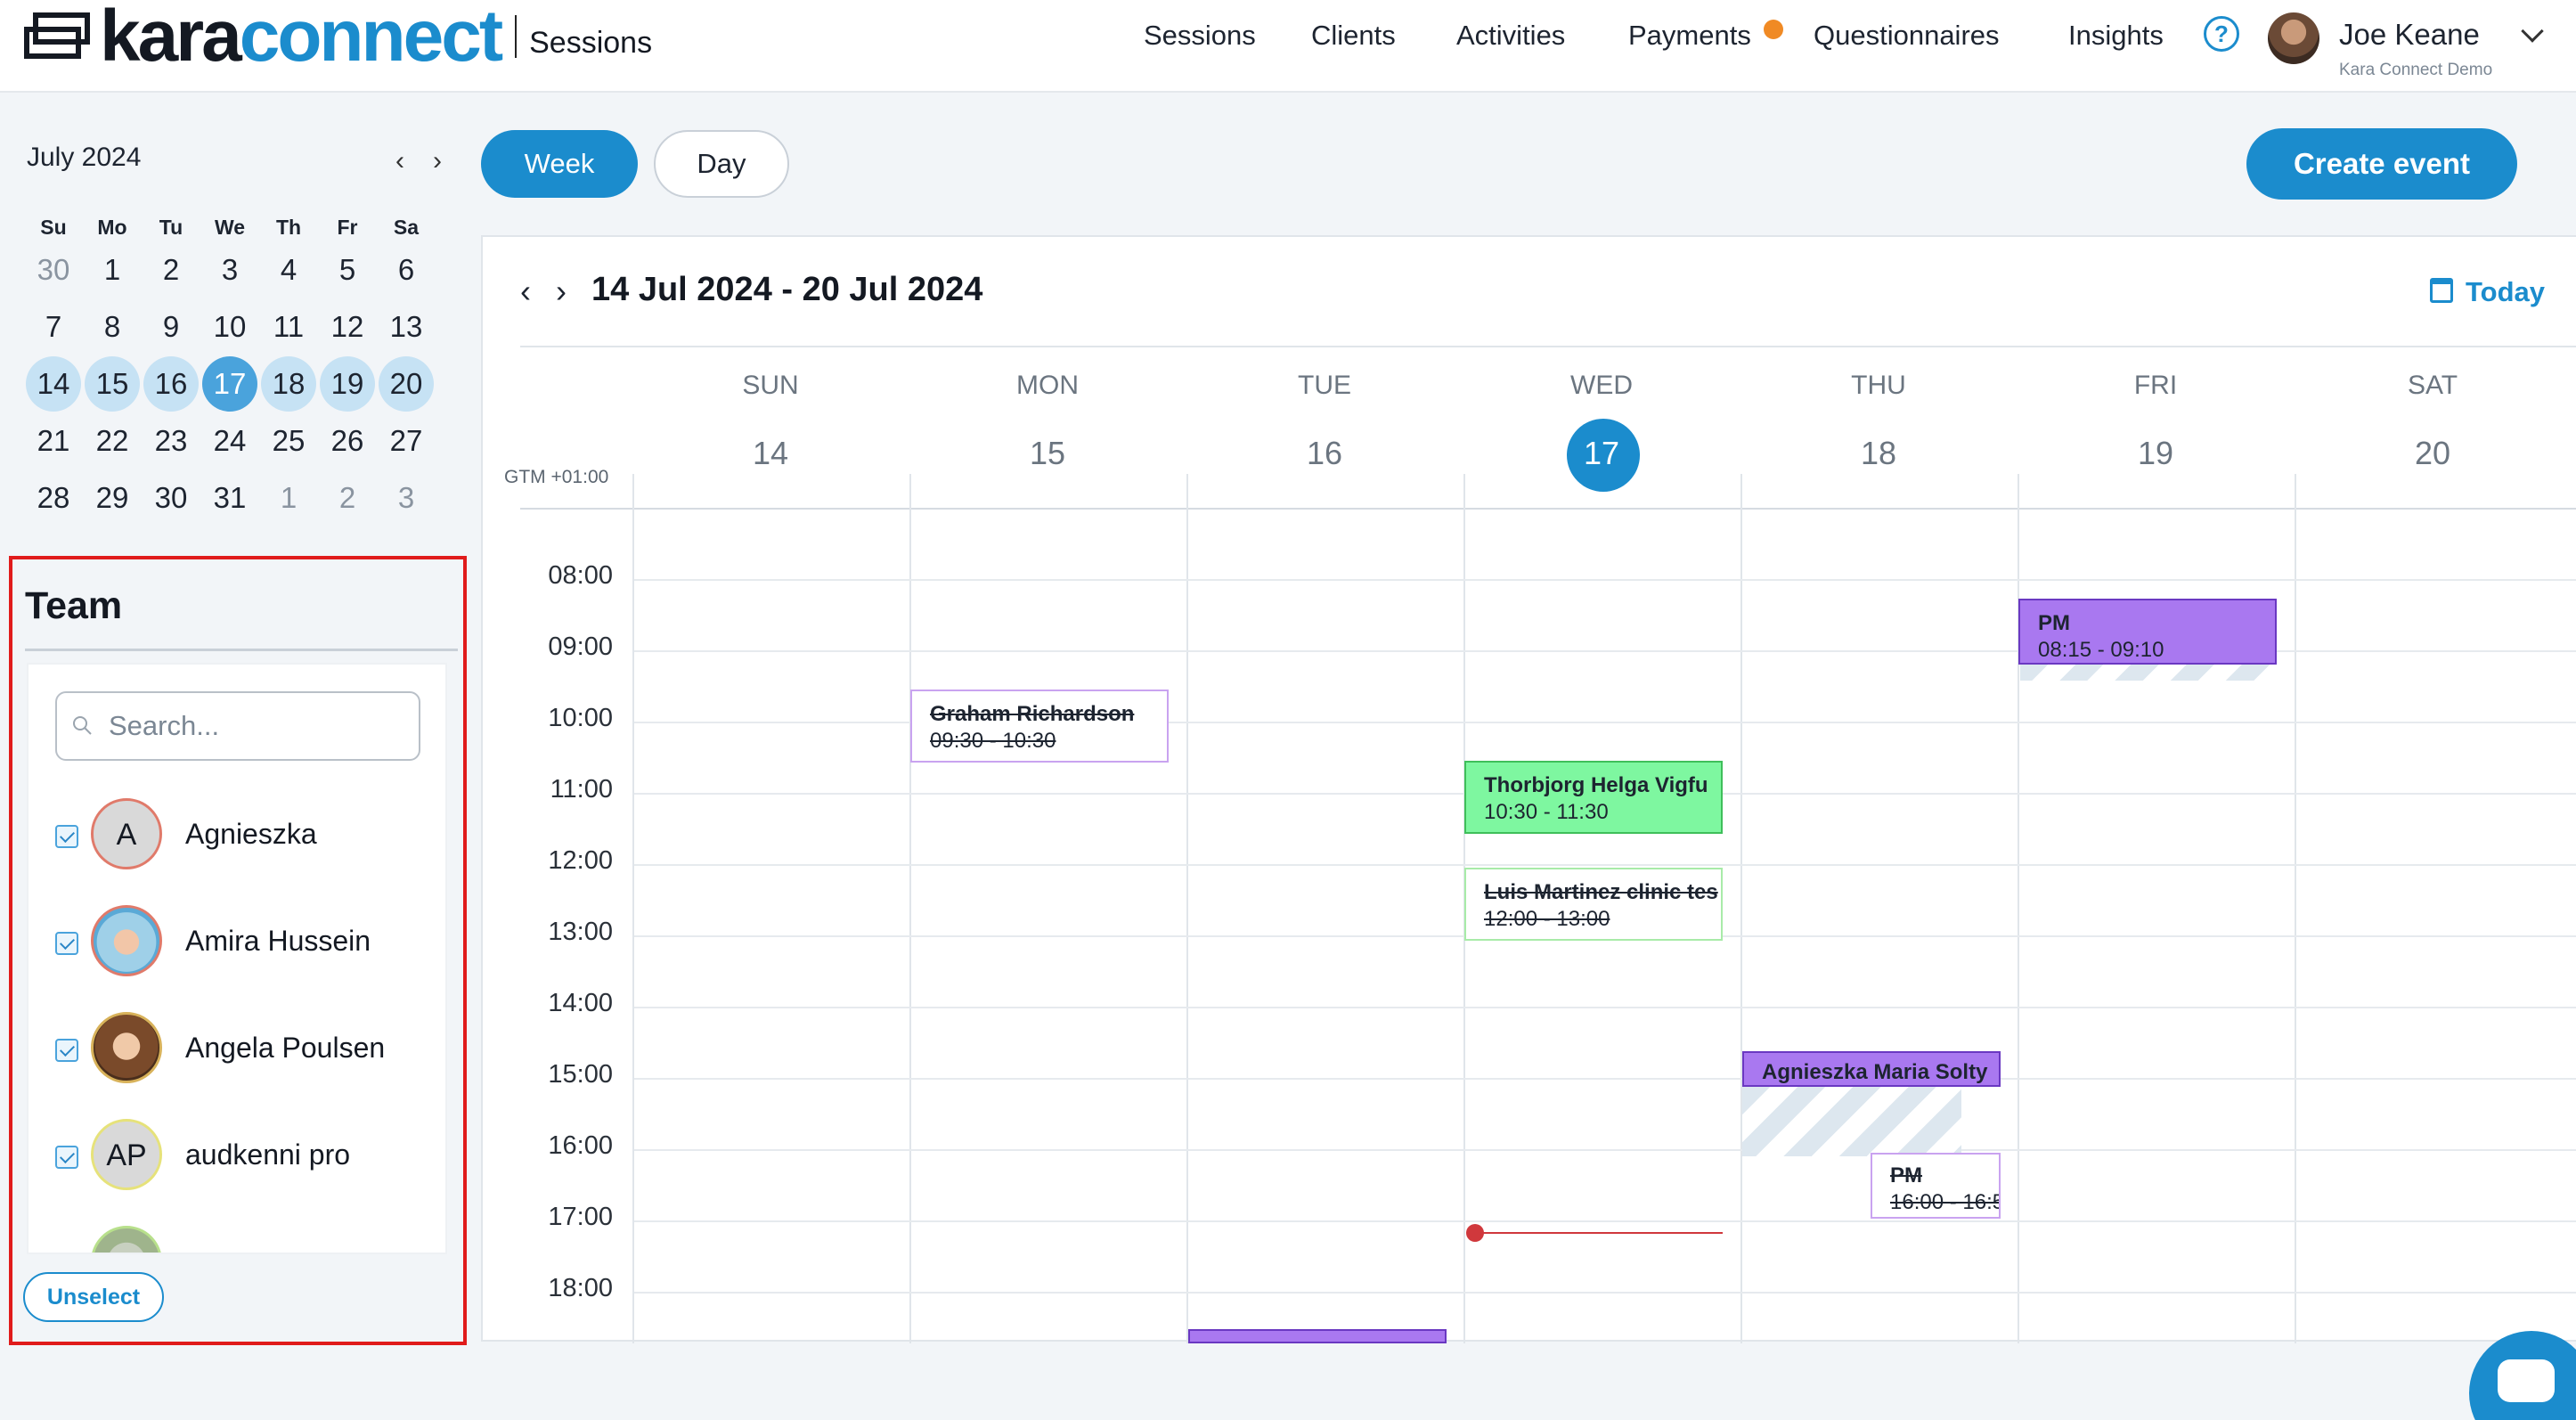 The image size is (2576, 1420). Describe the element at coordinates (348, 327) in the screenshot. I see `mini-day: 12` at that location.